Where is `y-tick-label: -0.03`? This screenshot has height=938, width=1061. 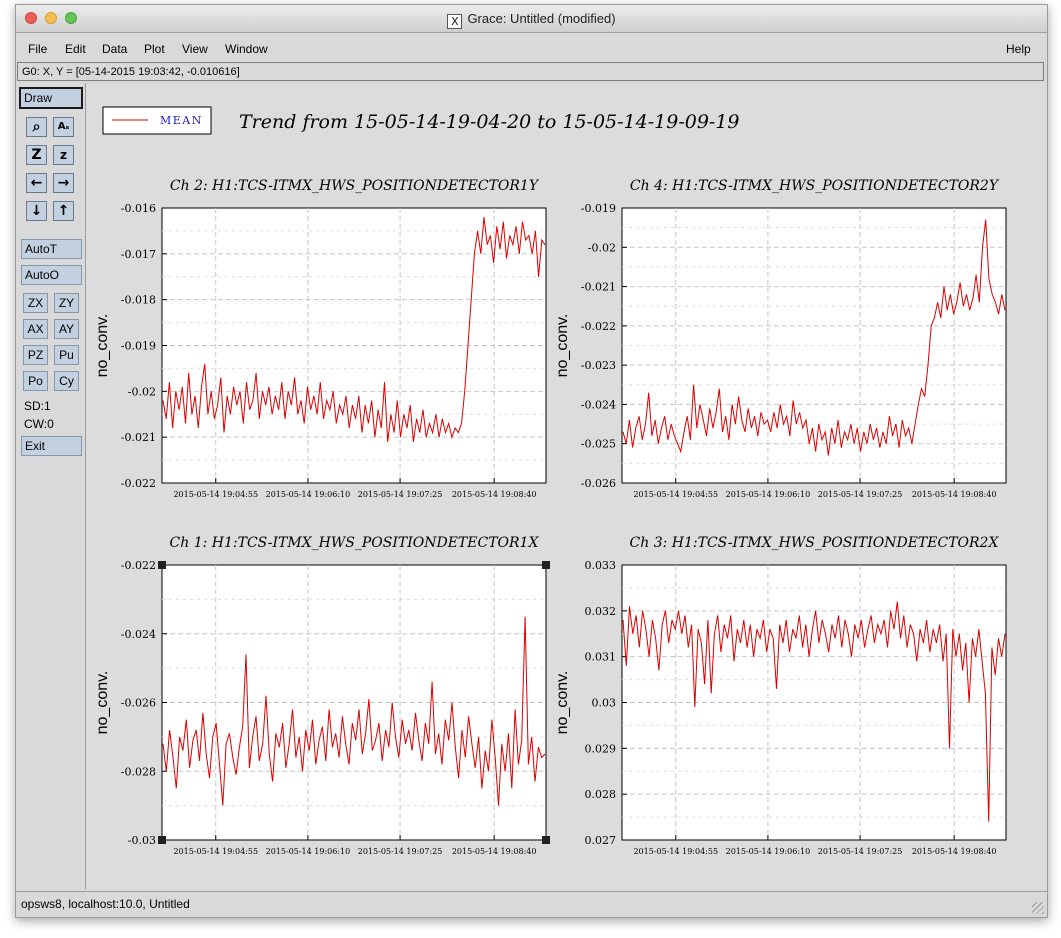 y-tick-label: -0.03 is located at coordinates (142, 840).